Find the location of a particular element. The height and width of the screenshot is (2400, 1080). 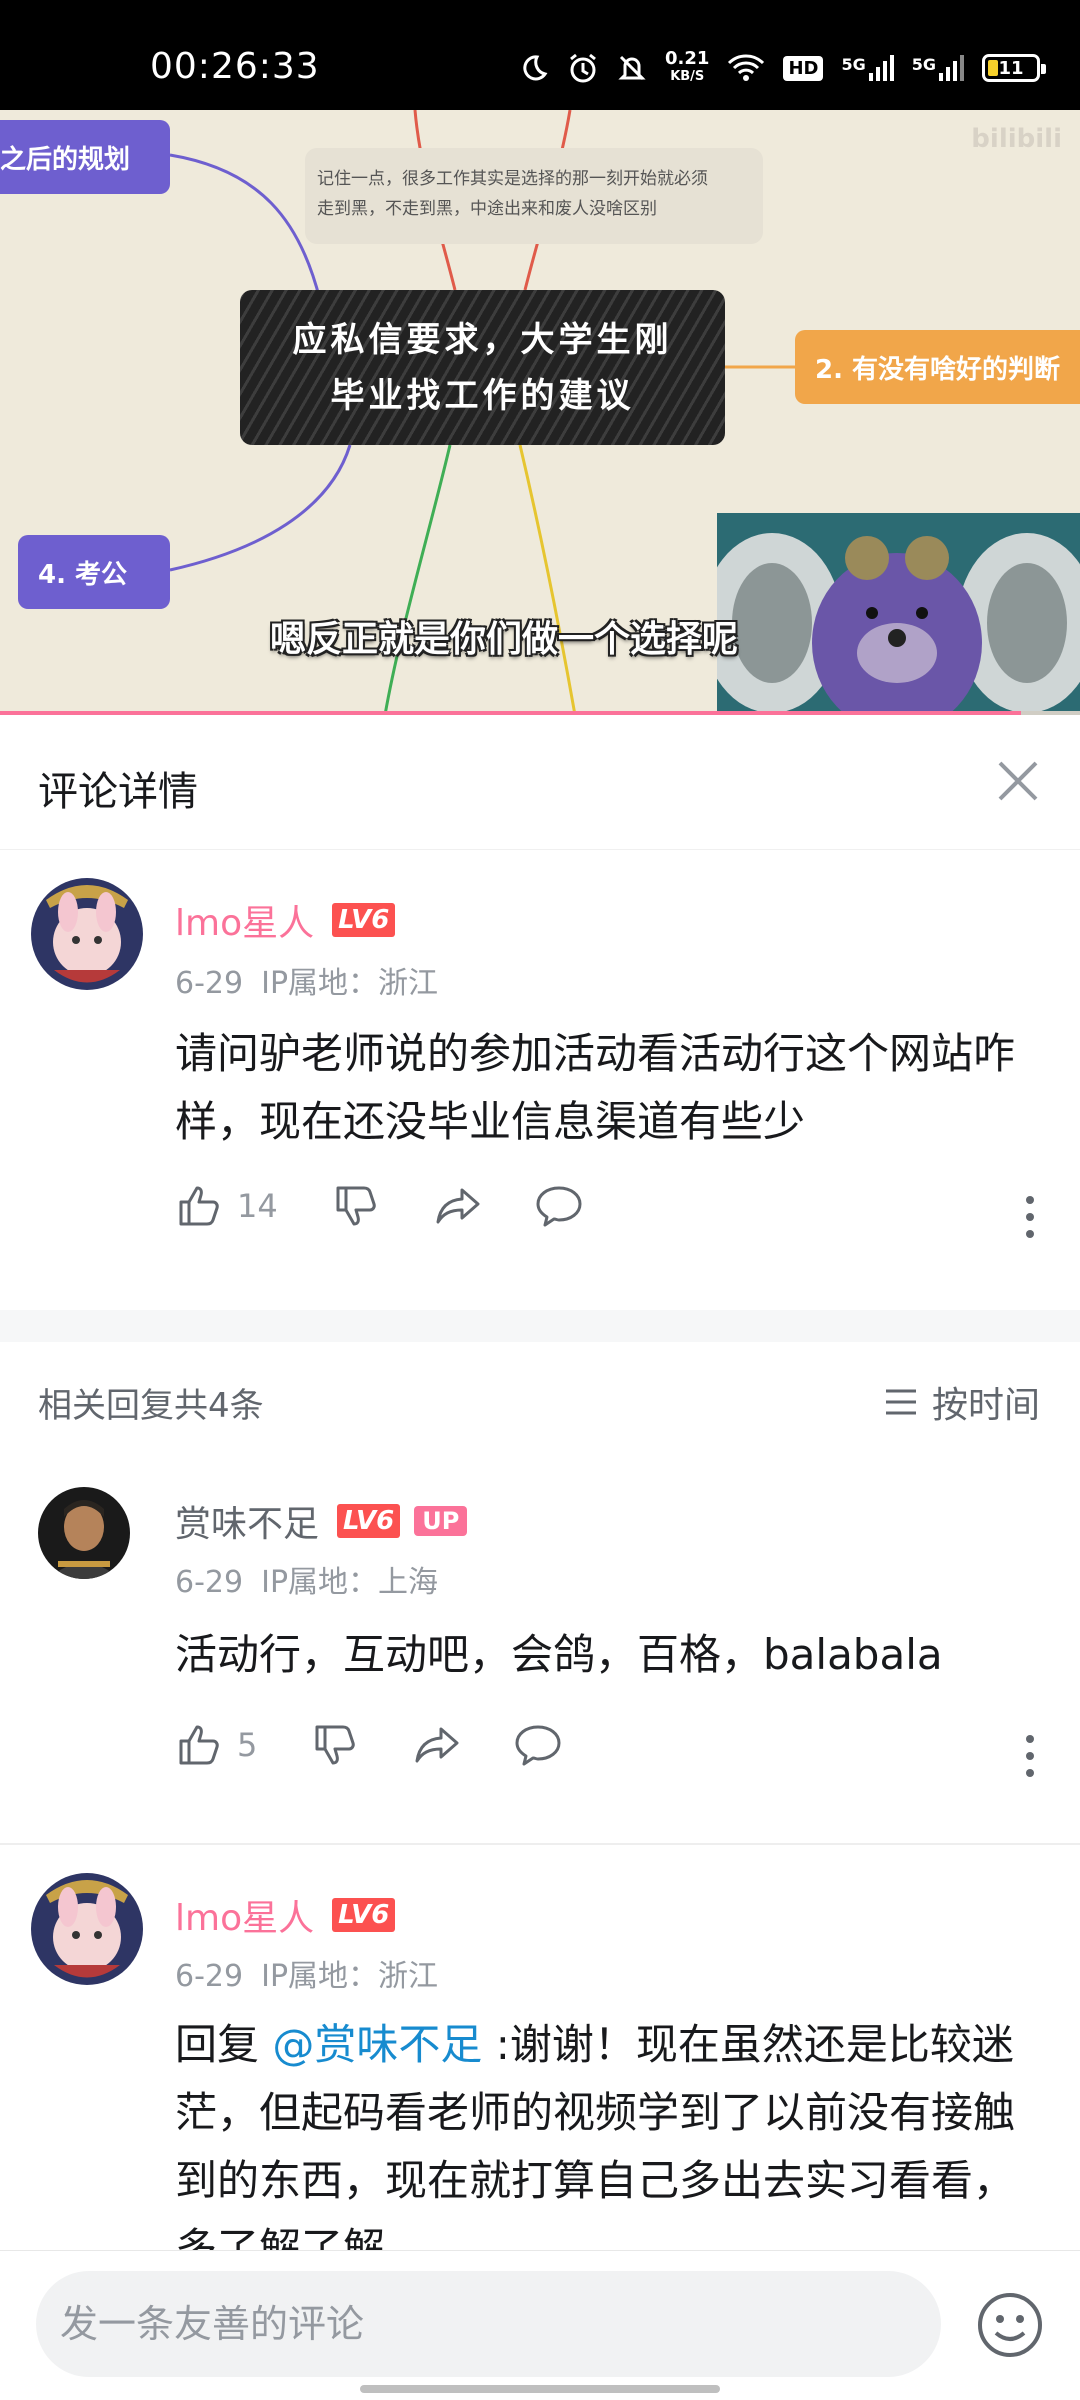

up-badge: UP is located at coordinates (441, 1521).